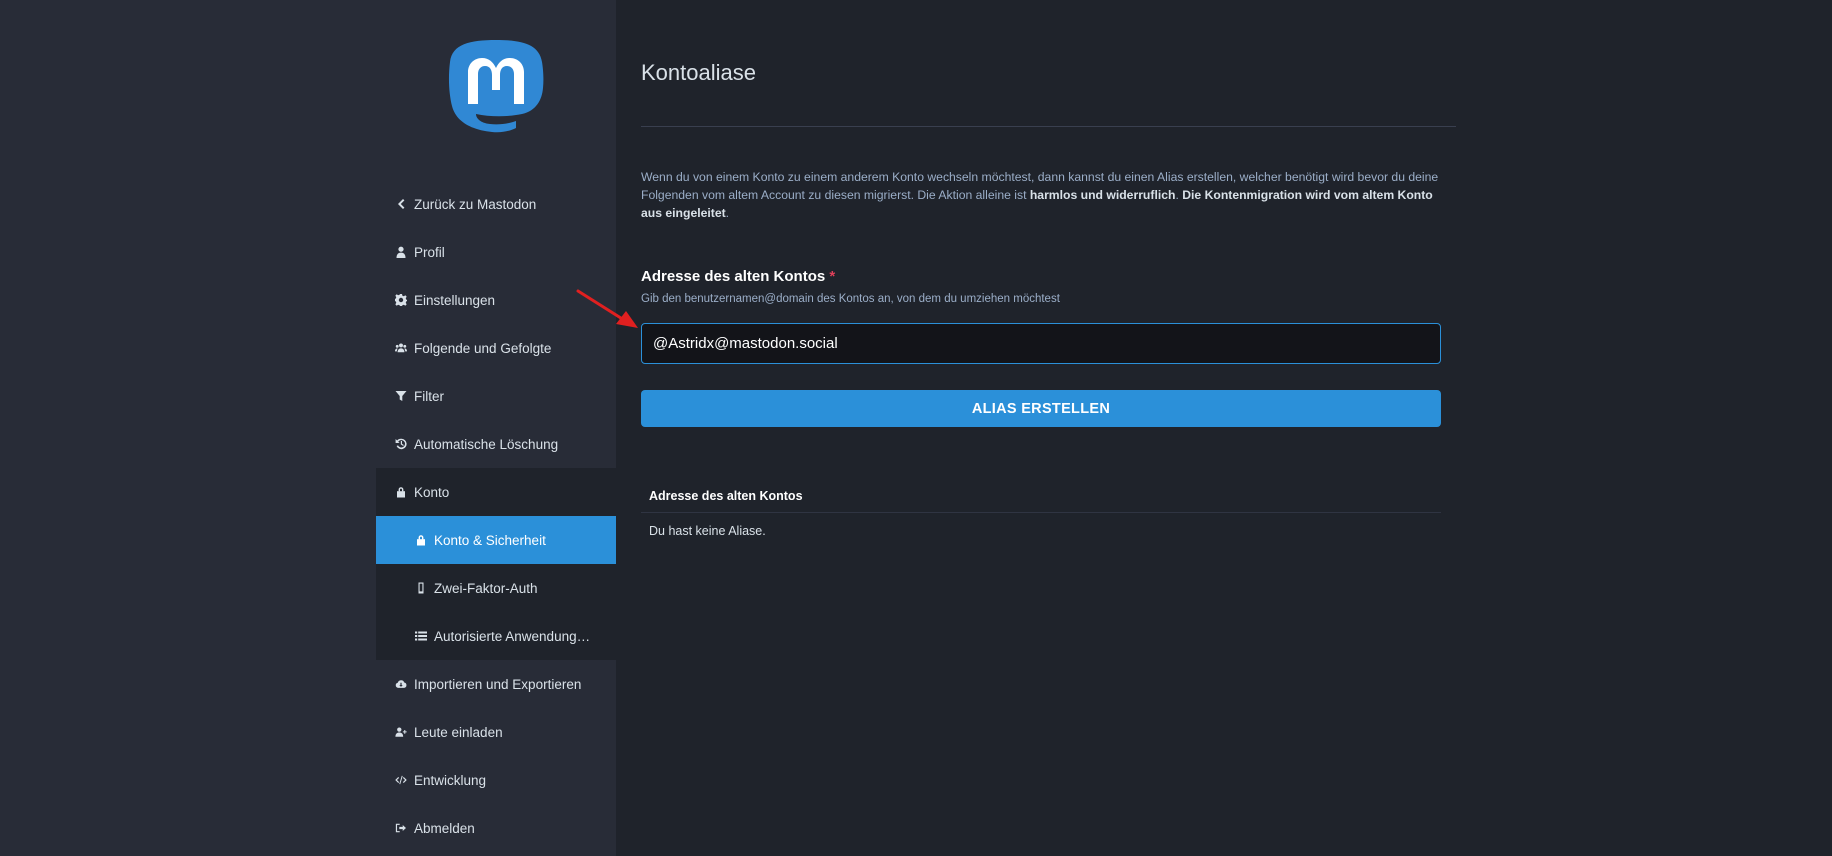  I want to click on sidebar-item-development: Entwicklung, so click(496, 780).